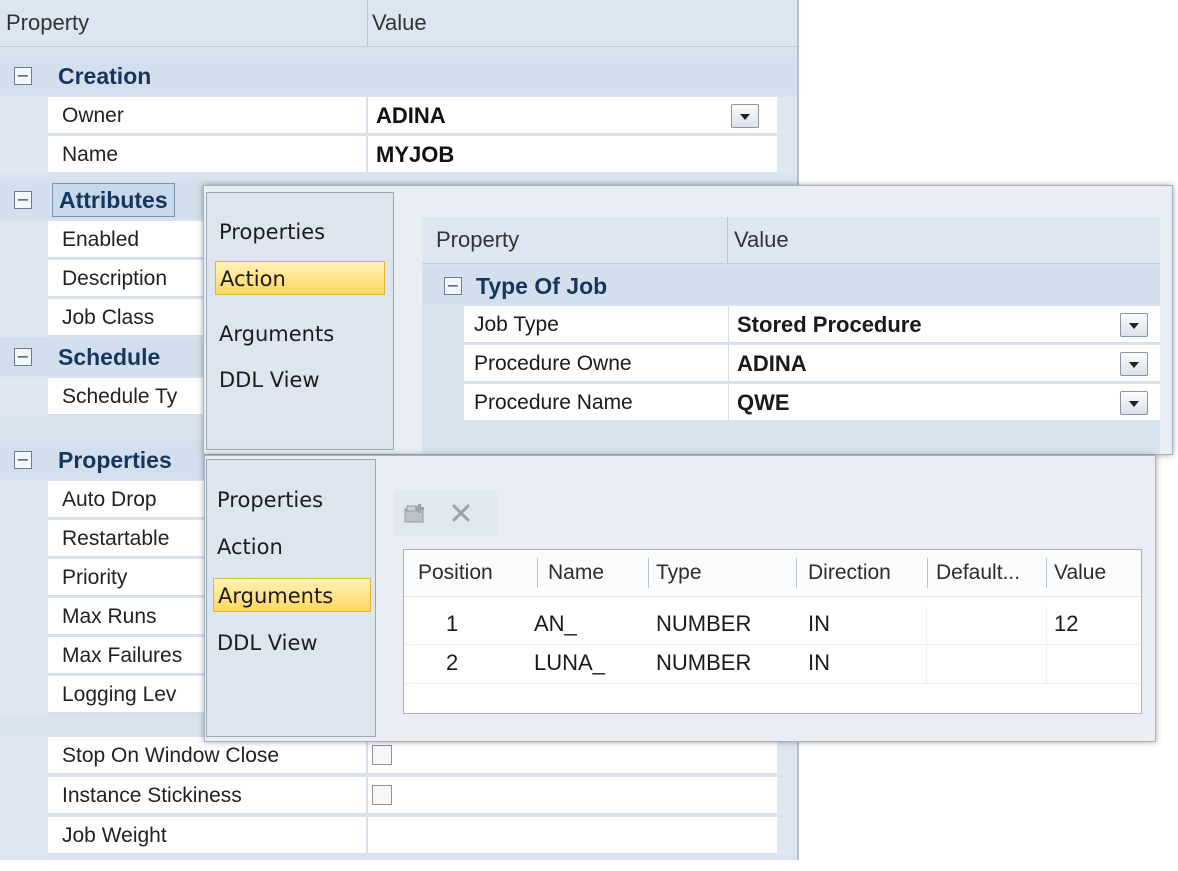  What do you see at coordinates (772, 664) in the screenshot?
I see `table-row: 2 LUNA_ NUMBER IN` at bounding box center [772, 664].